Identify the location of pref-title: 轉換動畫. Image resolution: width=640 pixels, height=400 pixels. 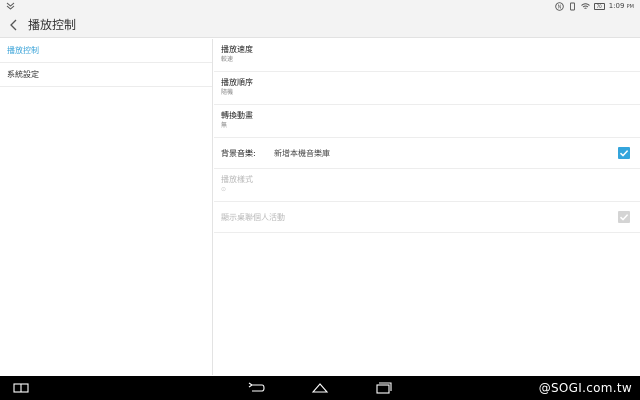
(237, 115).